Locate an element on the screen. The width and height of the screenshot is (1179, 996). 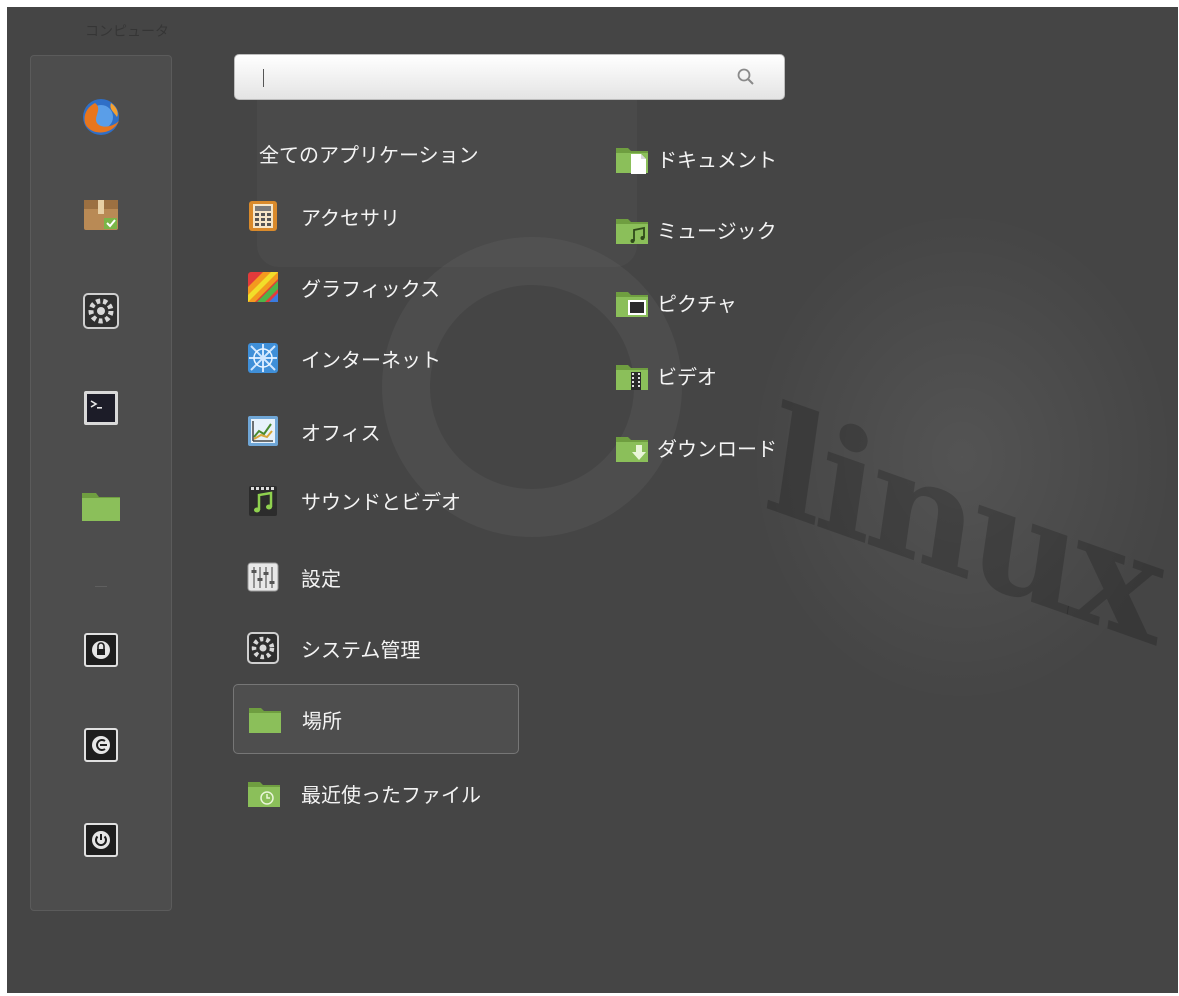
category-places: 場所 is located at coordinates (376, 719).